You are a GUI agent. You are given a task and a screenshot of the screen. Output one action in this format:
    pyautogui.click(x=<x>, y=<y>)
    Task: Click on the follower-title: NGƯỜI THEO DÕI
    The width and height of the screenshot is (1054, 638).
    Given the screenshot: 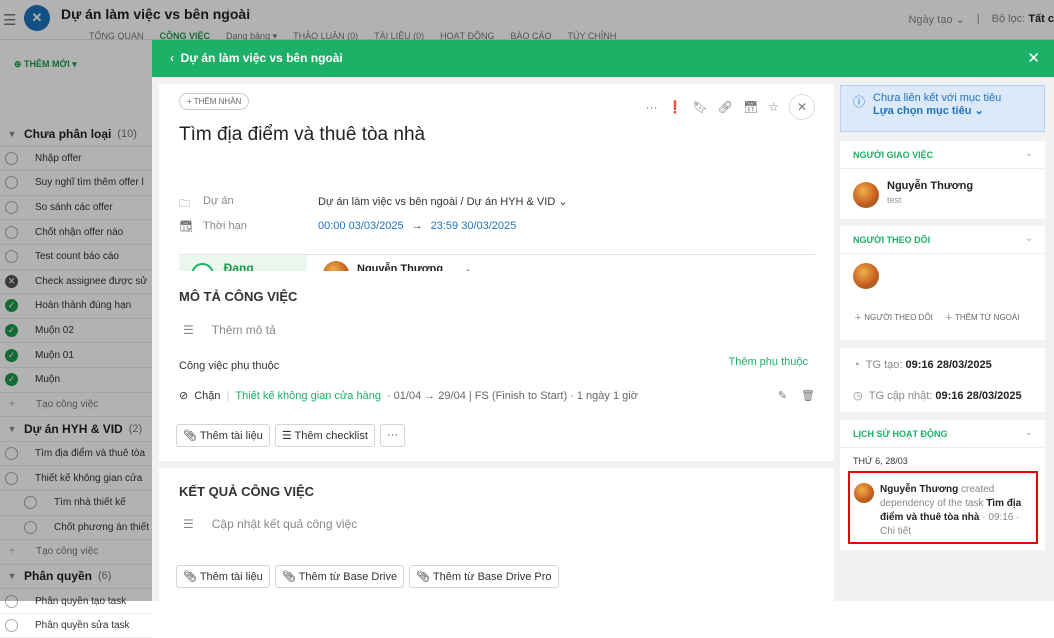 What is the action you would take?
    pyautogui.click(x=892, y=240)
    